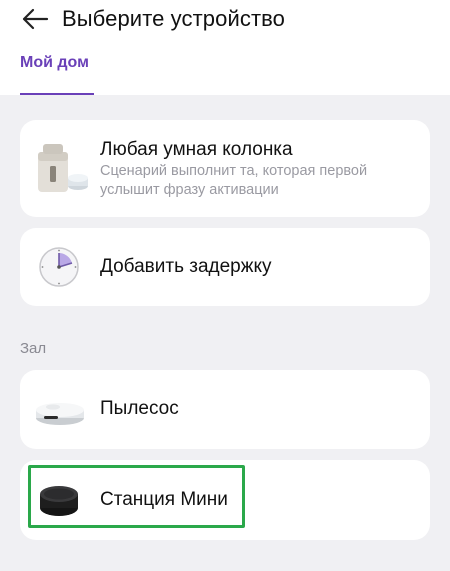 Image resolution: width=450 pixels, height=571 pixels. Describe the element at coordinates (164, 499) in the screenshot. I see `device-title: Станция Мини` at that location.